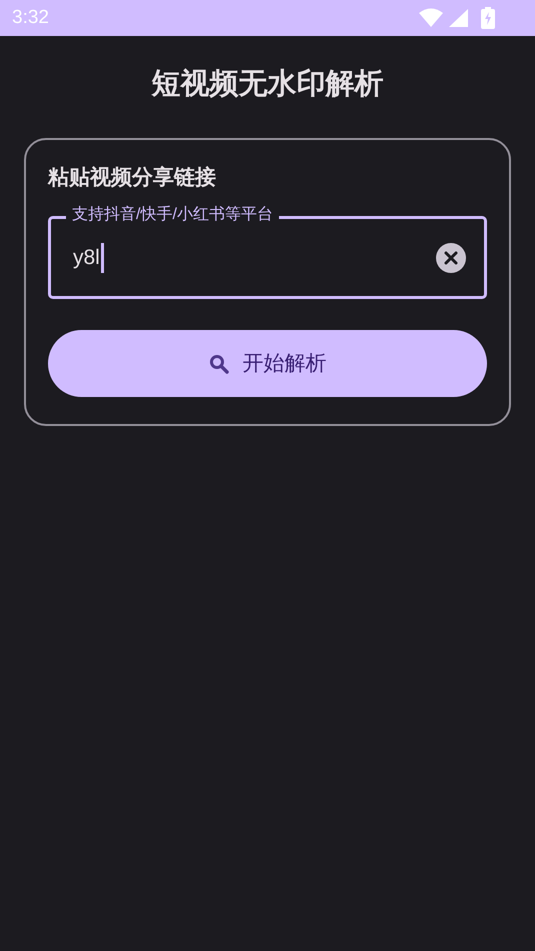 The image size is (535, 951). I want to click on page-title: 短视频无水印解析, so click(268, 84).